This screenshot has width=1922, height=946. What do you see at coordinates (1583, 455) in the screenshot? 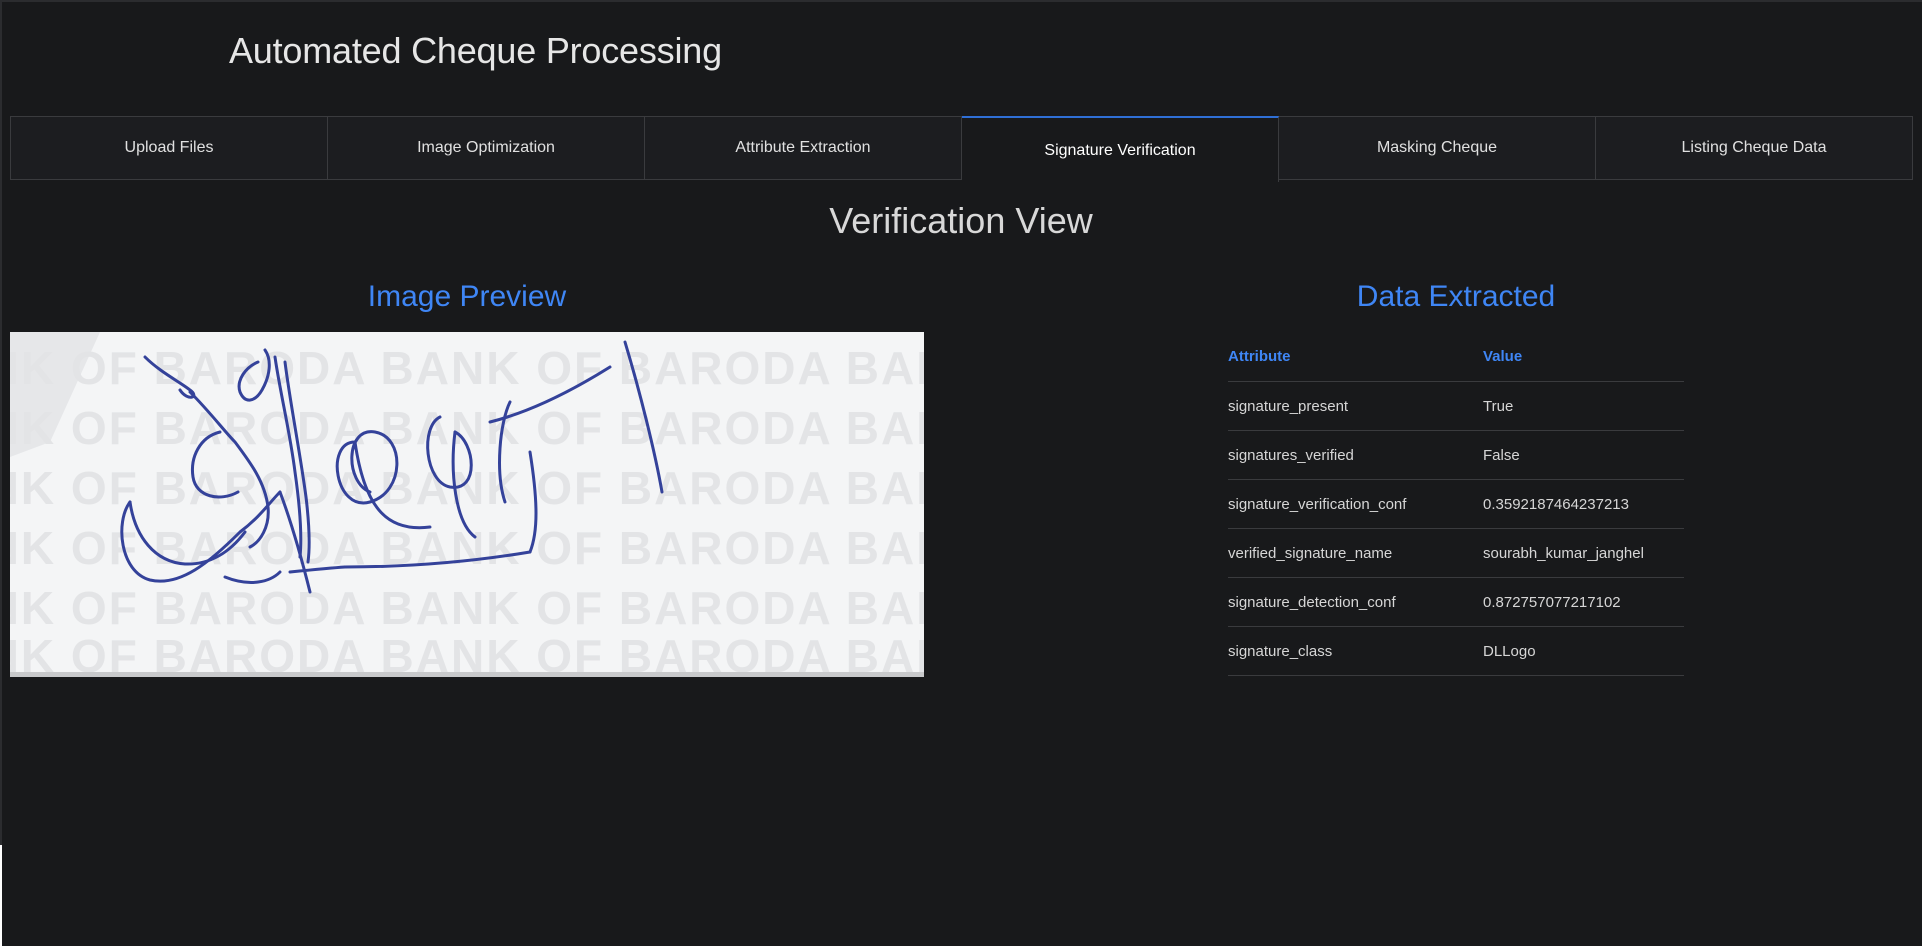
I see `value-cell: False` at bounding box center [1583, 455].